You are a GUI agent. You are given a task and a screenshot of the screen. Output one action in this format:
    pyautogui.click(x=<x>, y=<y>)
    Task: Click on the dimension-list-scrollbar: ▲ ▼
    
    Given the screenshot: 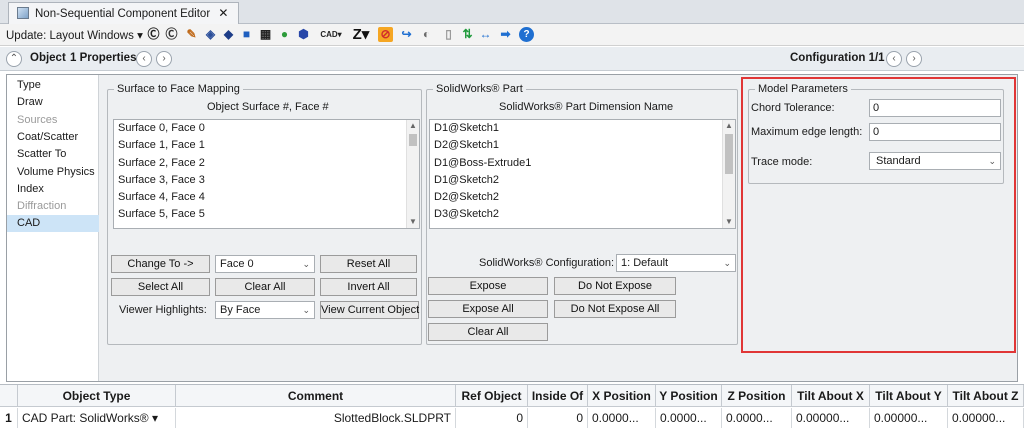 What is the action you would take?
    pyautogui.click(x=728, y=174)
    